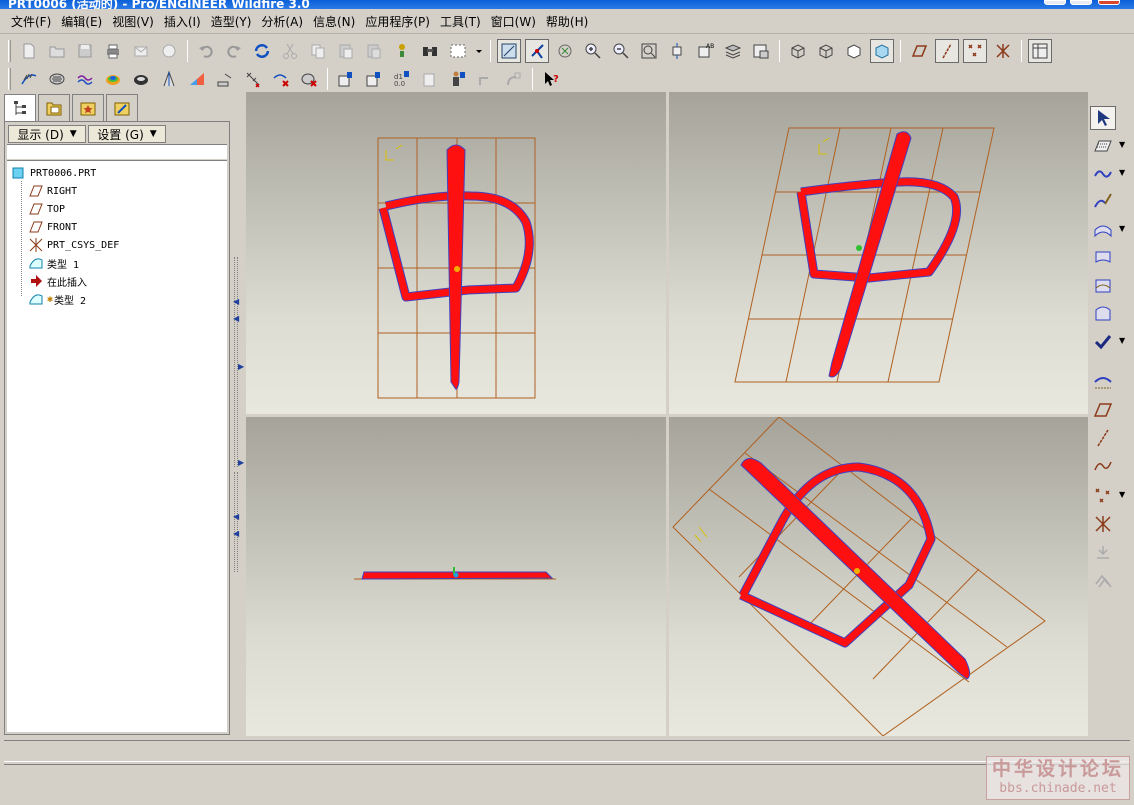  Describe the element at coordinates (621, 51) in the screenshot. I see `zoom-out-button` at that location.